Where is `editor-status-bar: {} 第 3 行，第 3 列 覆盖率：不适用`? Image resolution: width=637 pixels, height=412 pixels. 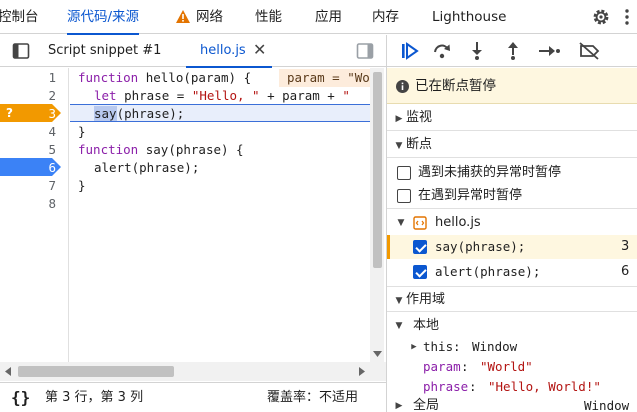 editor-status-bar: {} 第 3 行，第 3 列 覆盖率：不适用 is located at coordinates (193, 397).